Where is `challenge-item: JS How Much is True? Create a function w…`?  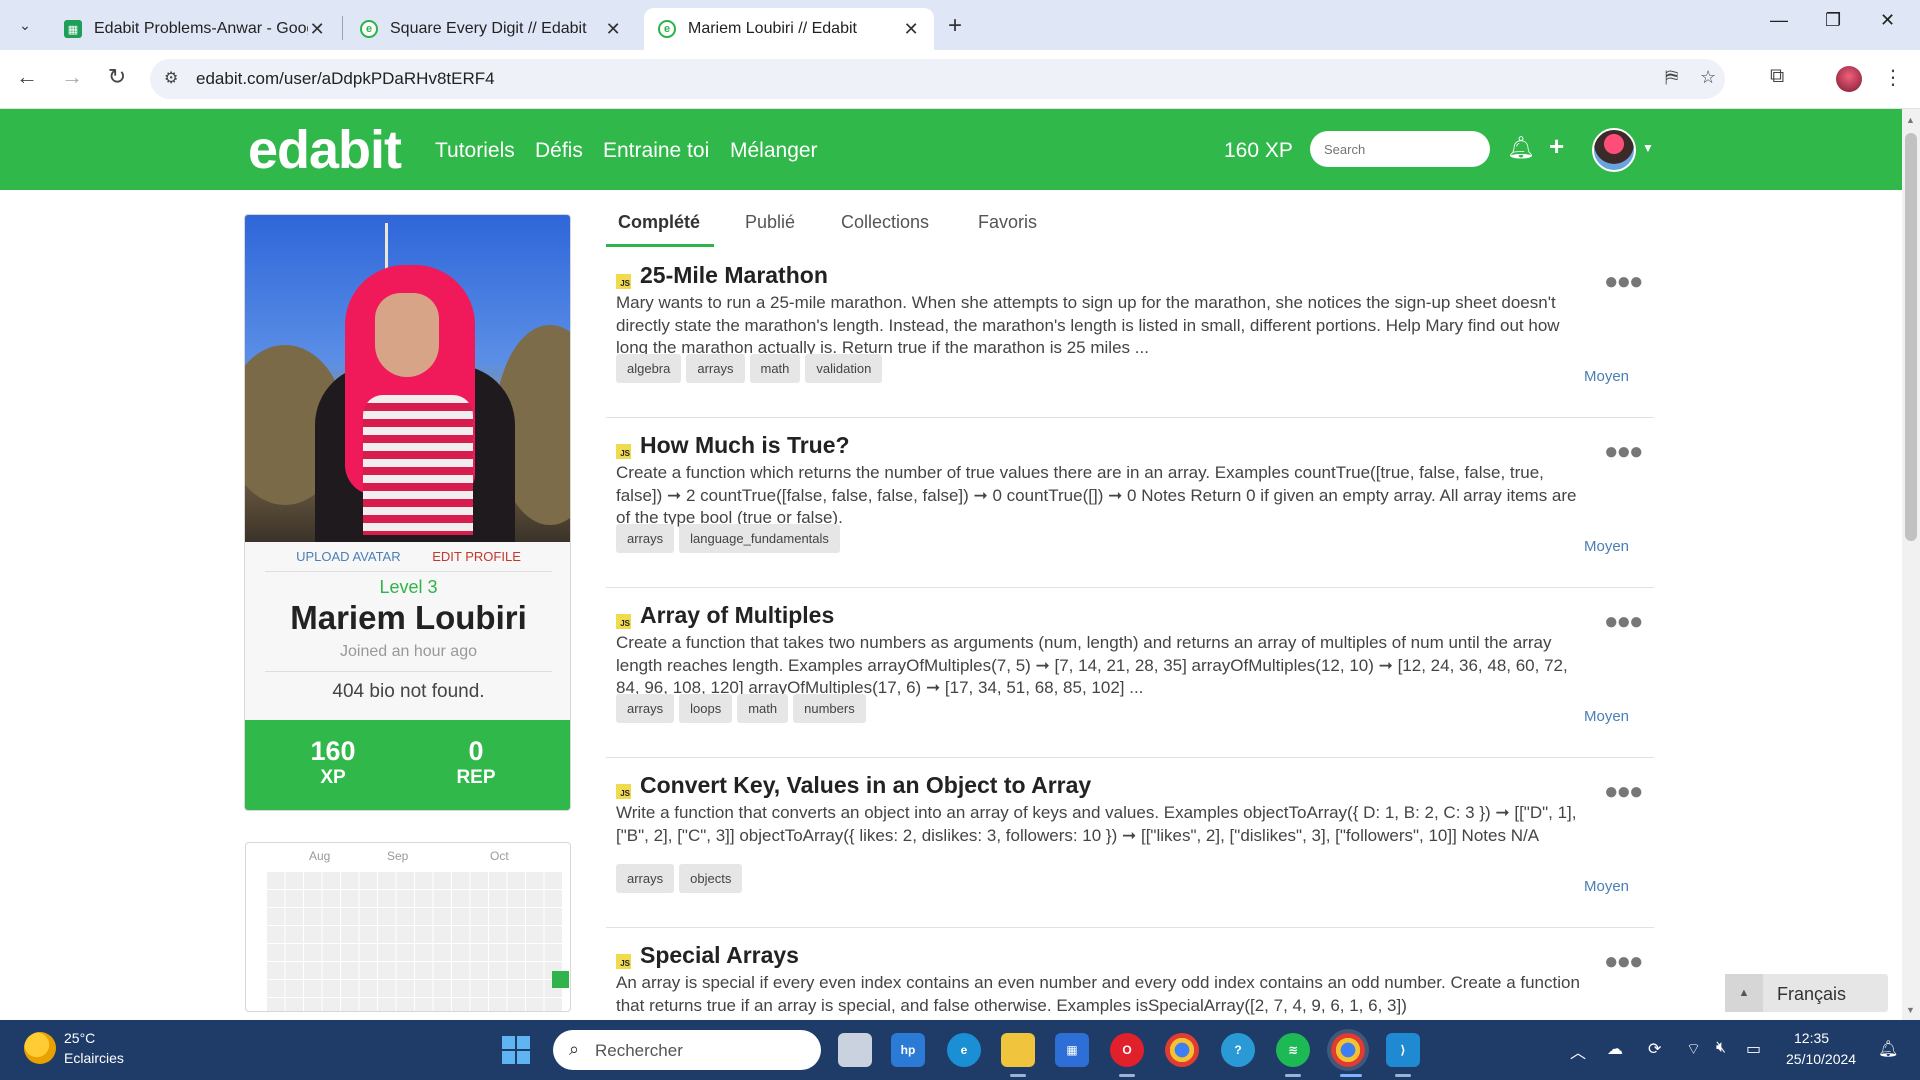 challenge-item: JS How Much is True? Create a function w… is located at coordinates (1130, 503).